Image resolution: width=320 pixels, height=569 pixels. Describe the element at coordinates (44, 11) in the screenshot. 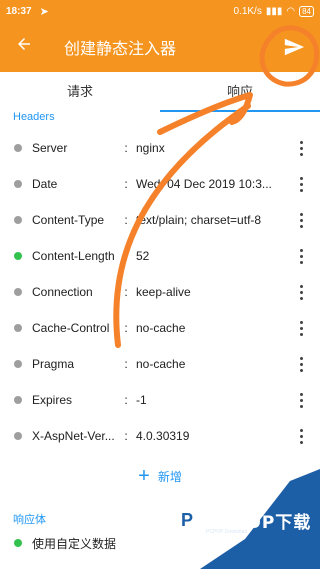

I see `location-icon: ➤` at that location.